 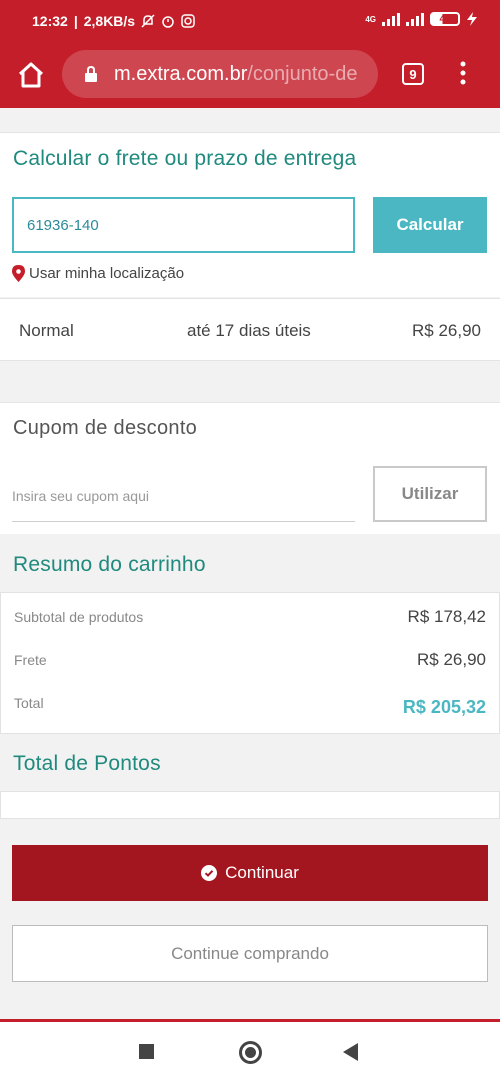 I want to click on check-circle-icon, so click(x=209, y=873).